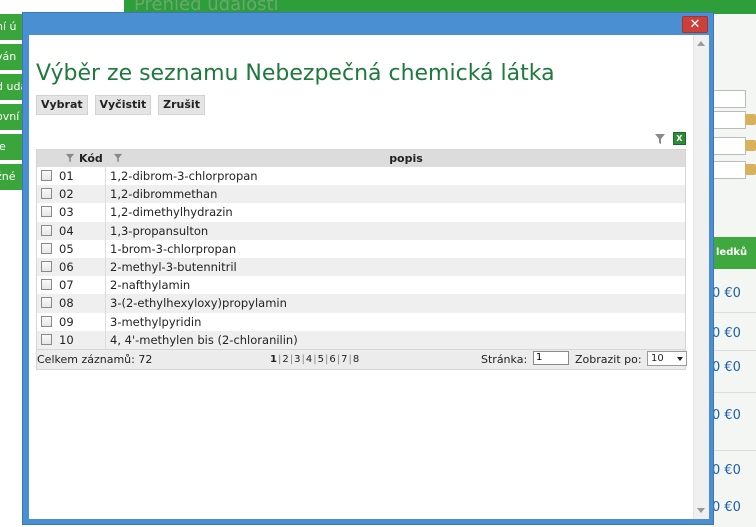  I want to click on table-row: 01 1,2-dibrom-3-chlorpropan, so click(361, 176).